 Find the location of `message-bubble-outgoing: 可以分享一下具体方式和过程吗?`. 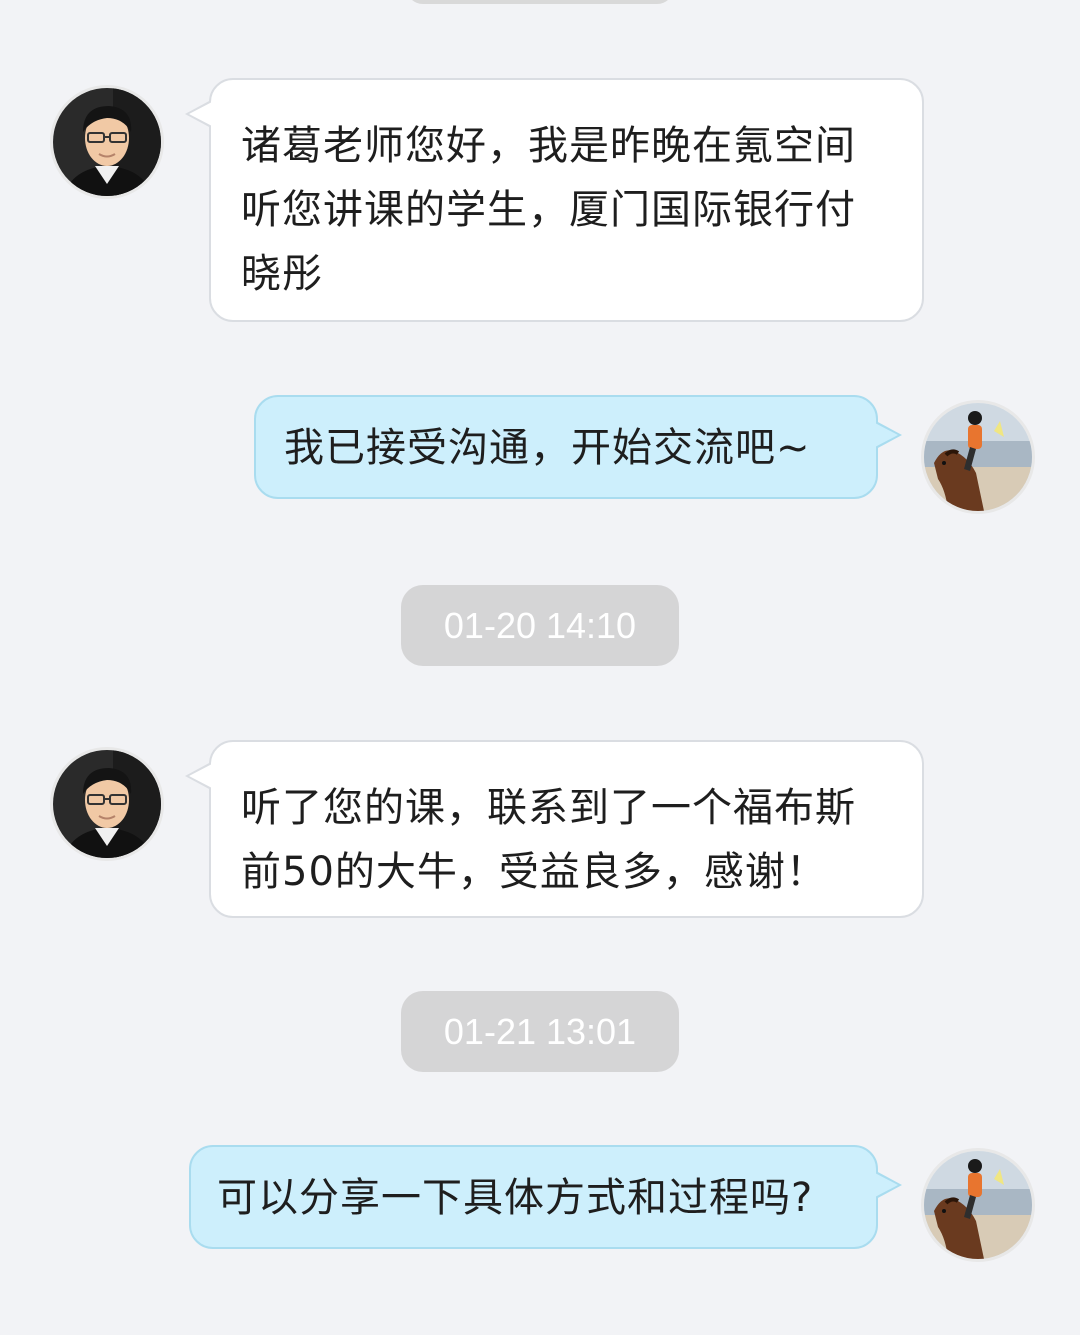

message-bubble-outgoing: 可以分享一下具体方式和过程吗? is located at coordinates (545, 1197).